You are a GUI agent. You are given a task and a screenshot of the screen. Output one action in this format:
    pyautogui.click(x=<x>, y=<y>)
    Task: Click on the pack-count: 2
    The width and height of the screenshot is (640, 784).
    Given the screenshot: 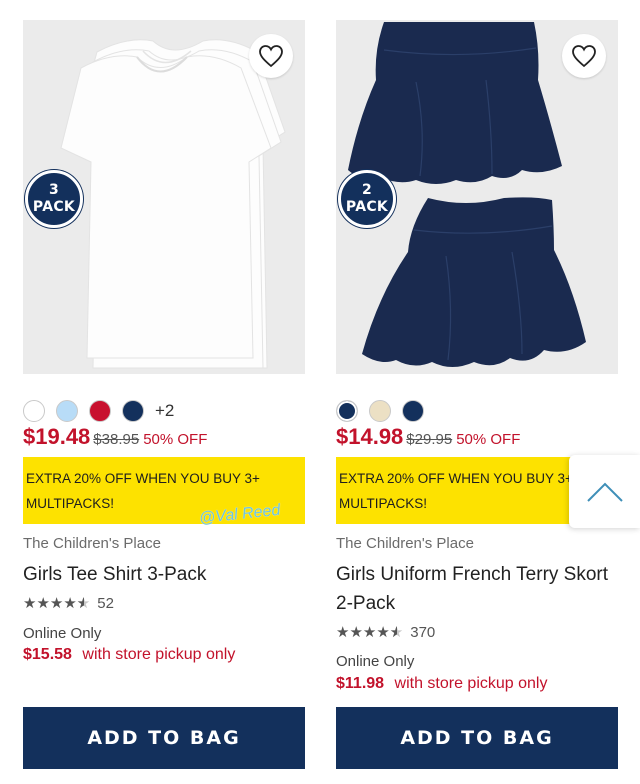 What is the action you would take?
    pyautogui.click(x=367, y=190)
    